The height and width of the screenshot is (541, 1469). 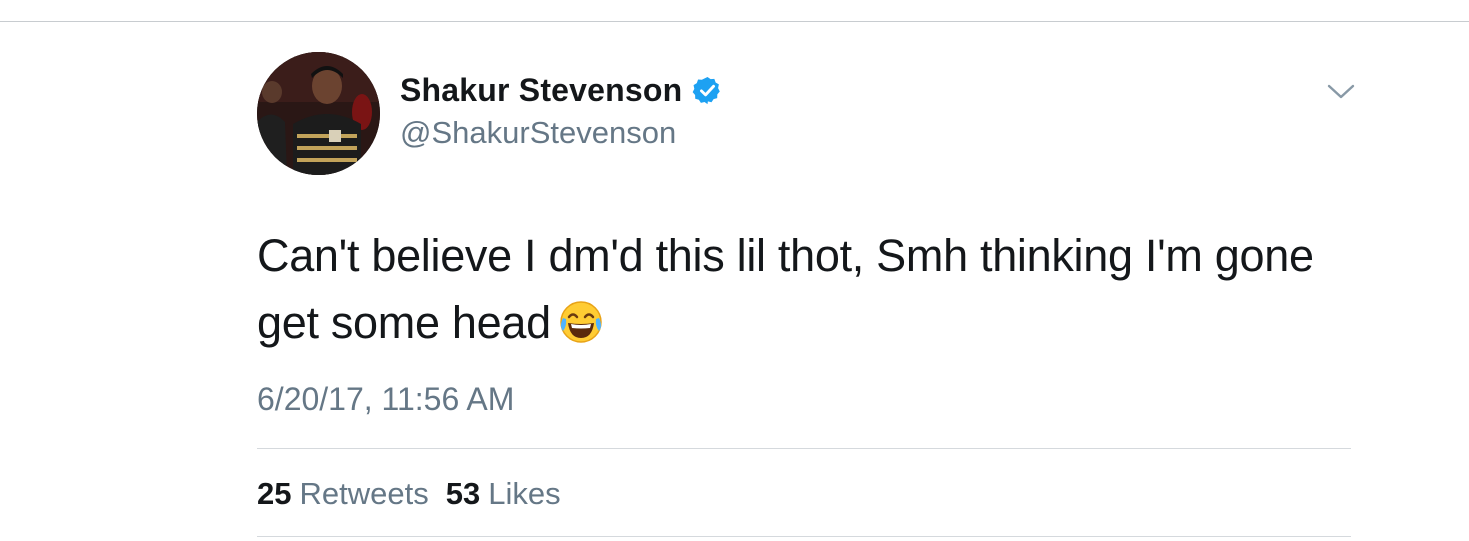 What do you see at coordinates (274, 493) in the screenshot?
I see `retweets-count: 25` at bounding box center [274, 493].